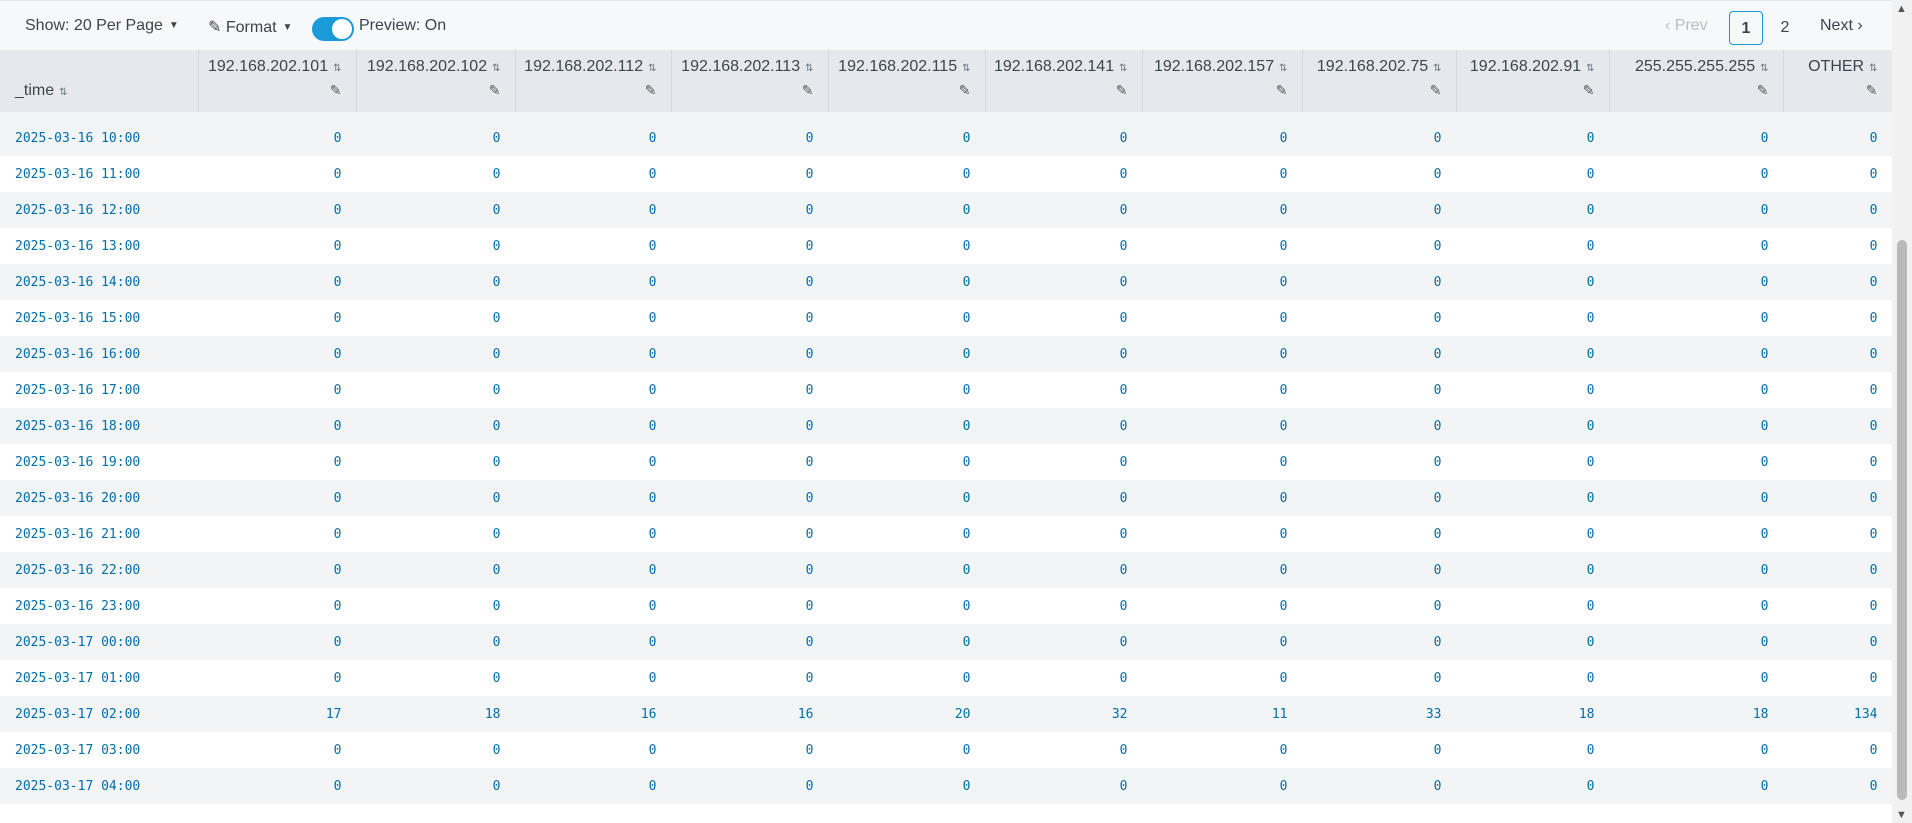 The height and width of the screenshot is (823, 1912). I want to click on column-header: 192.168.202.91 ⇅ ✎, so click(1533, 81).